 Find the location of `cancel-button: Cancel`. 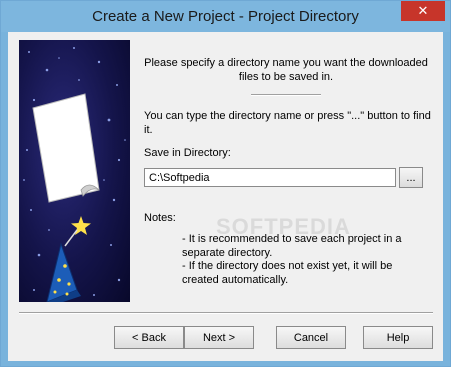

cancel-button: Cancel is located at coordinates (311, 337).